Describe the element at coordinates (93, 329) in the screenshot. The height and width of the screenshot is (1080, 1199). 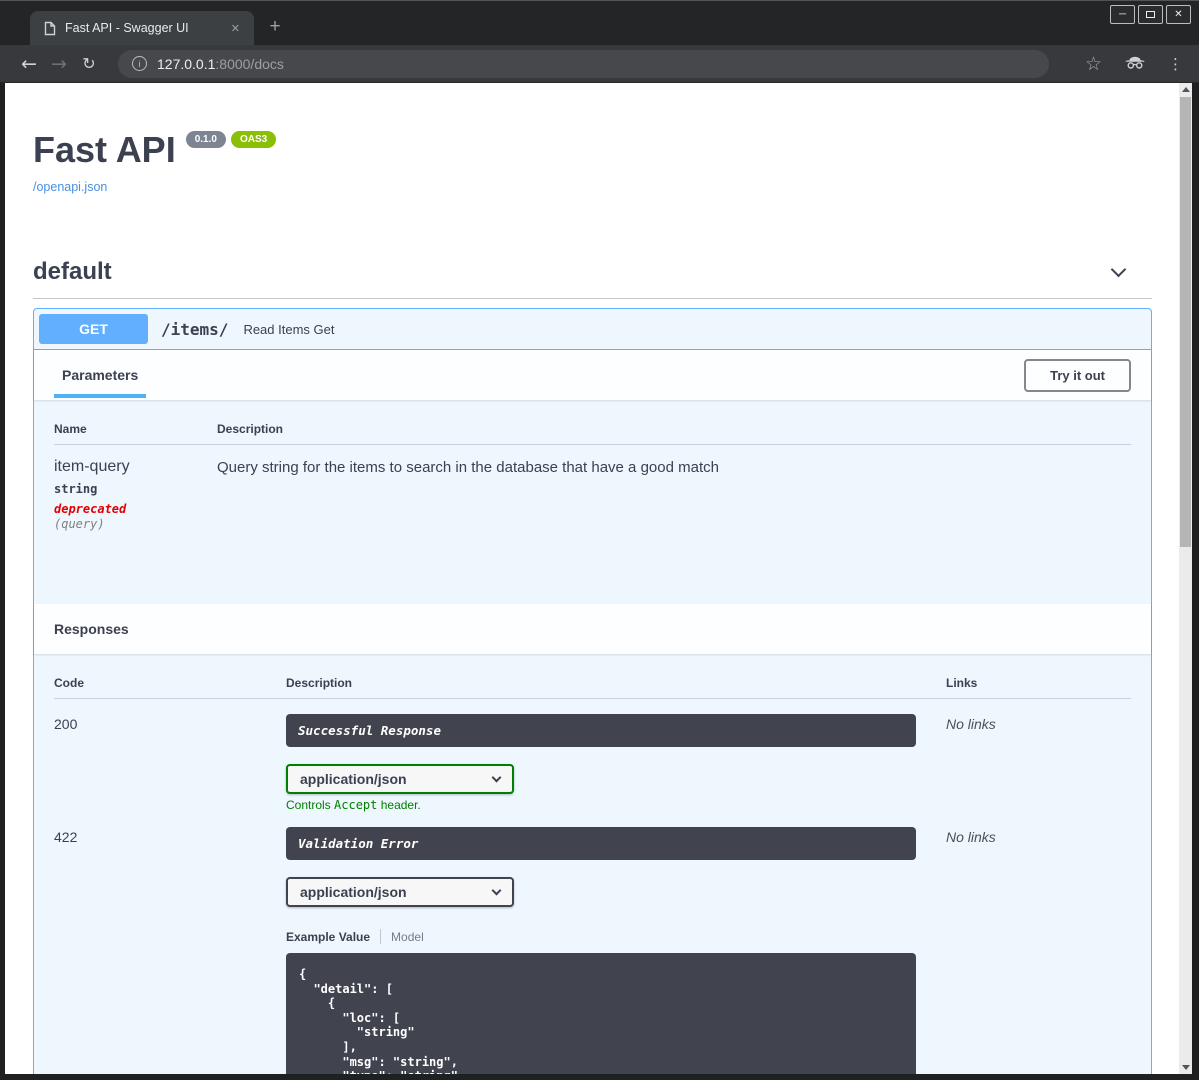
I see `method-get-button: GET` at that location.